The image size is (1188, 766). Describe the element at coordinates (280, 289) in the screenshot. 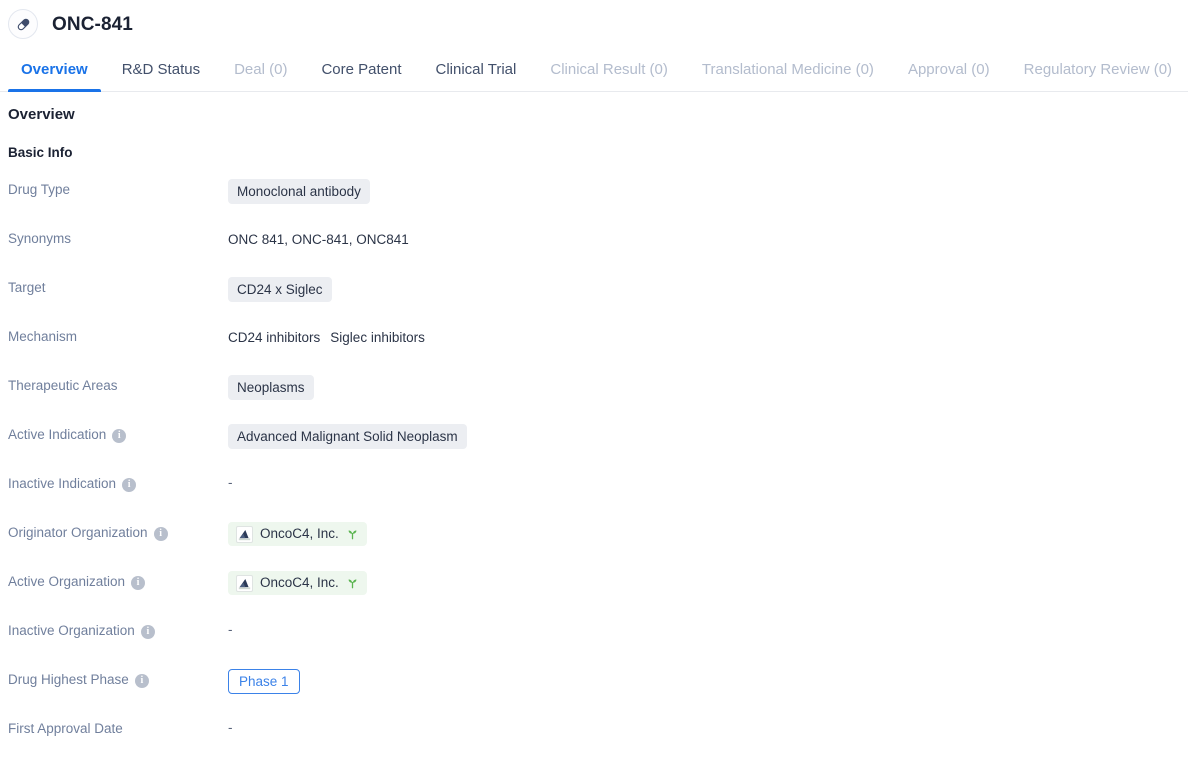

I see `value-tag: CD24 x Siglec` at that location.